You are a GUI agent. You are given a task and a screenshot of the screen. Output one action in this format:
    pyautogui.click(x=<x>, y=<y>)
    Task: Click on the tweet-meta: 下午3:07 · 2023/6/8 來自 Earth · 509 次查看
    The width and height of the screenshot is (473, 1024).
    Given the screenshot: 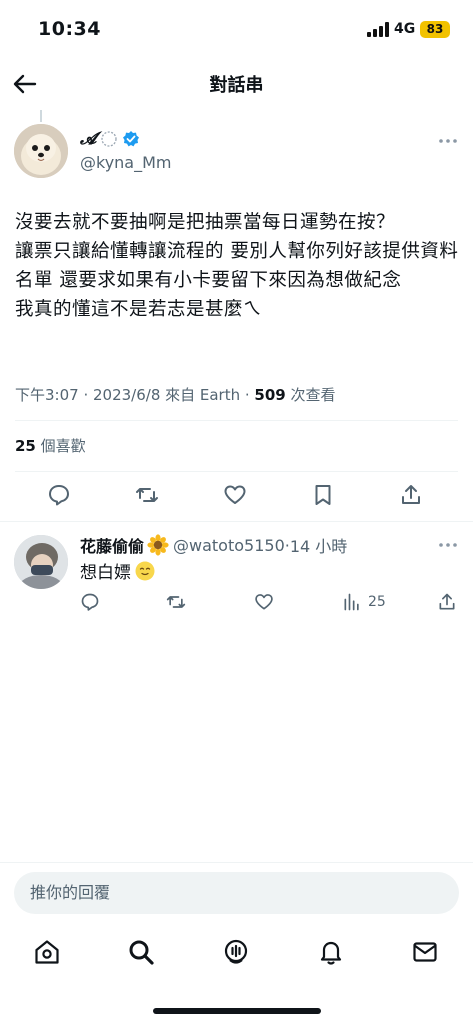 What is the action you would take?
    pyautogui.click(x=175, y=394)
    